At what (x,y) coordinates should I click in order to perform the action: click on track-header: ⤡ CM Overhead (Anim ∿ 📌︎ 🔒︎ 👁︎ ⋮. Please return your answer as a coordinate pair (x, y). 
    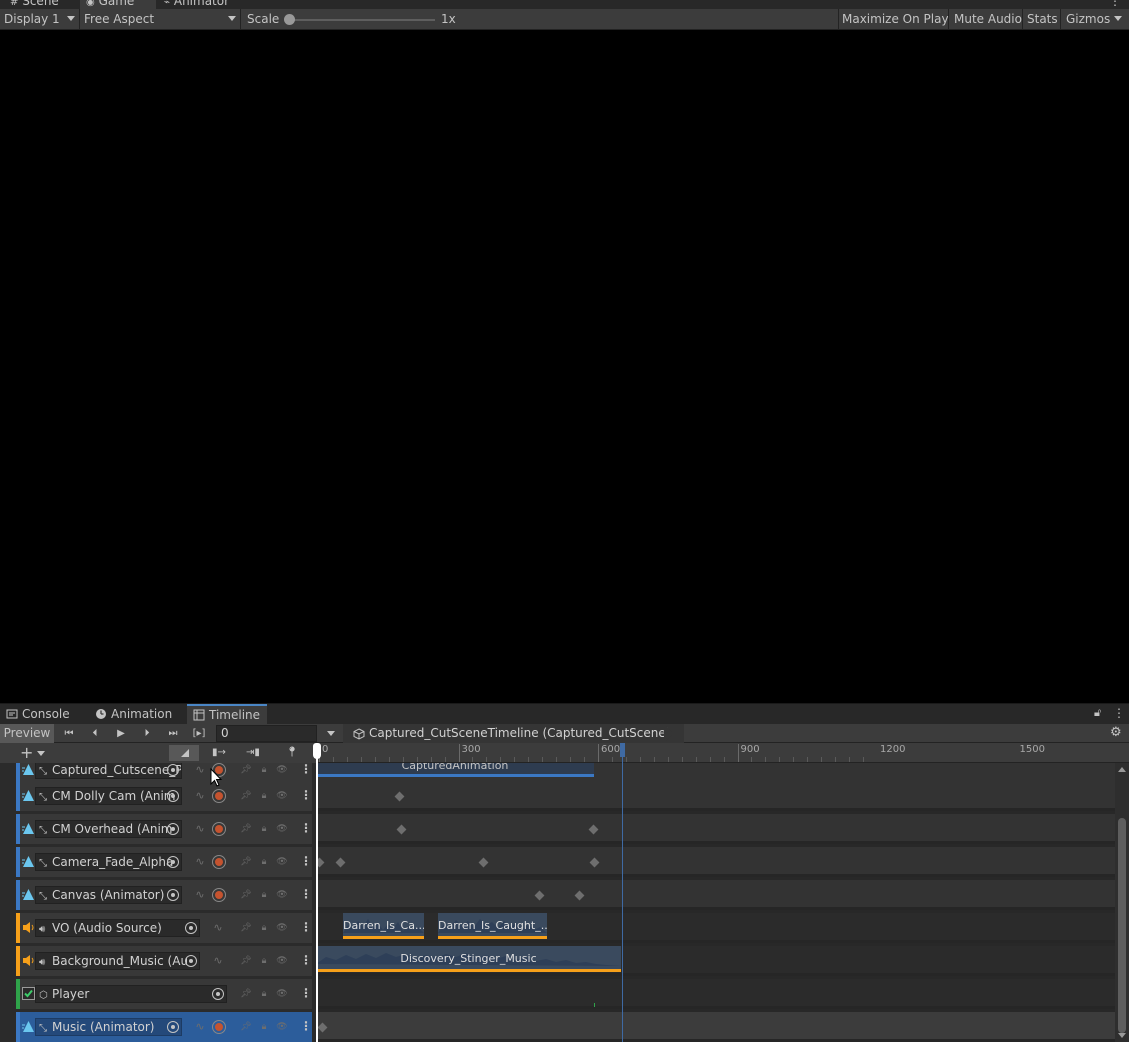
    Looking at the image, I should click on (164, 829).